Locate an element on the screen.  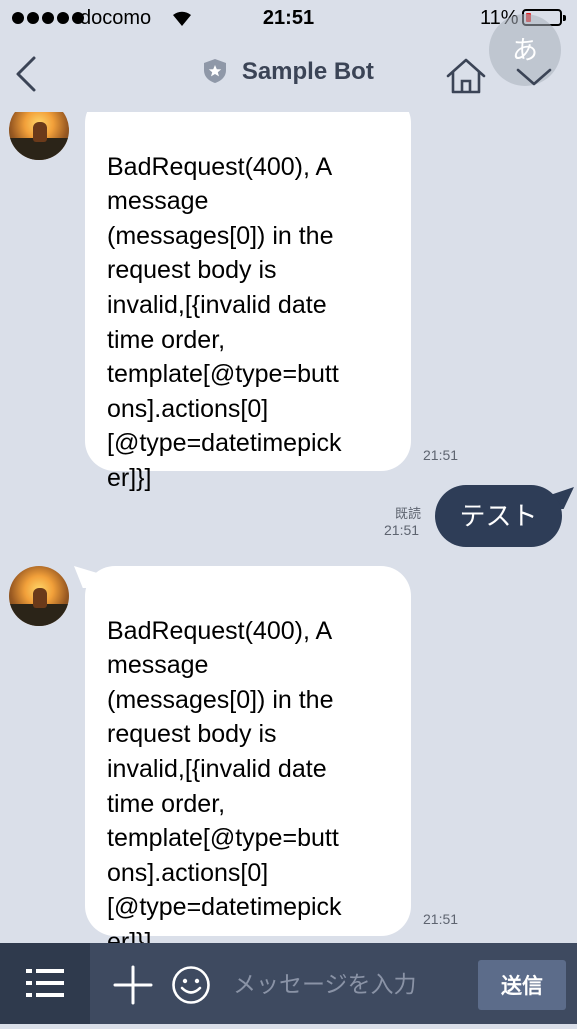
list-icon is located at coordinates (45, 983).